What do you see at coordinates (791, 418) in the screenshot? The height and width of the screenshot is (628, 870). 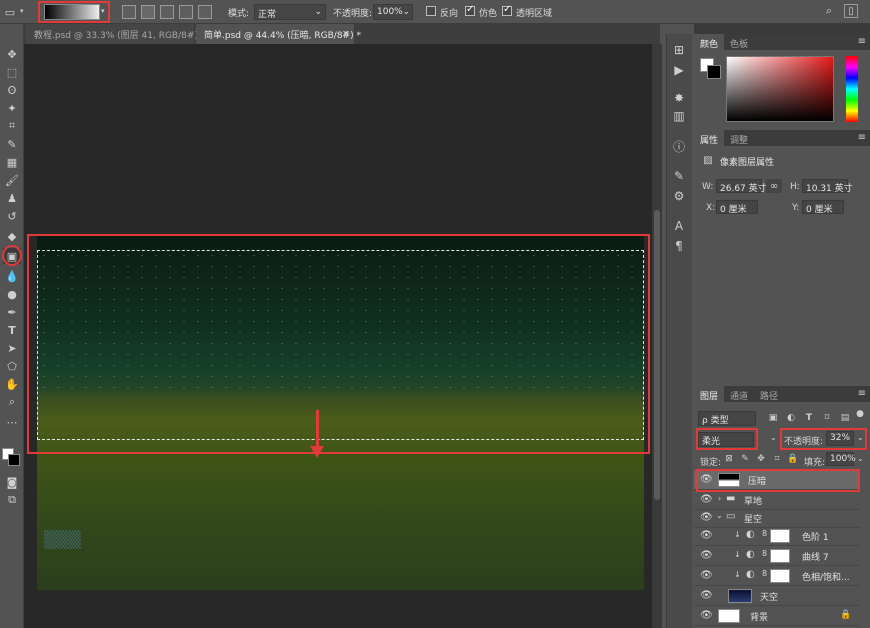 I see `filter-adjustment-icon: ◐` at bounding box center [791, 418].